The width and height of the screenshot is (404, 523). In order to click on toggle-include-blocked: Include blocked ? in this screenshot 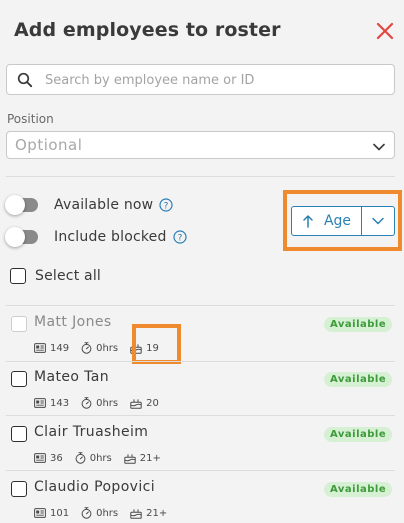, I will do `click(96, 237)`.